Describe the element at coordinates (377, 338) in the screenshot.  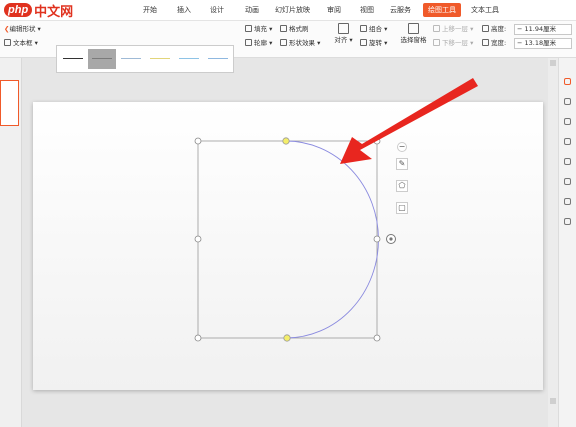
I see `resize-handle-bottom-right` at that location.